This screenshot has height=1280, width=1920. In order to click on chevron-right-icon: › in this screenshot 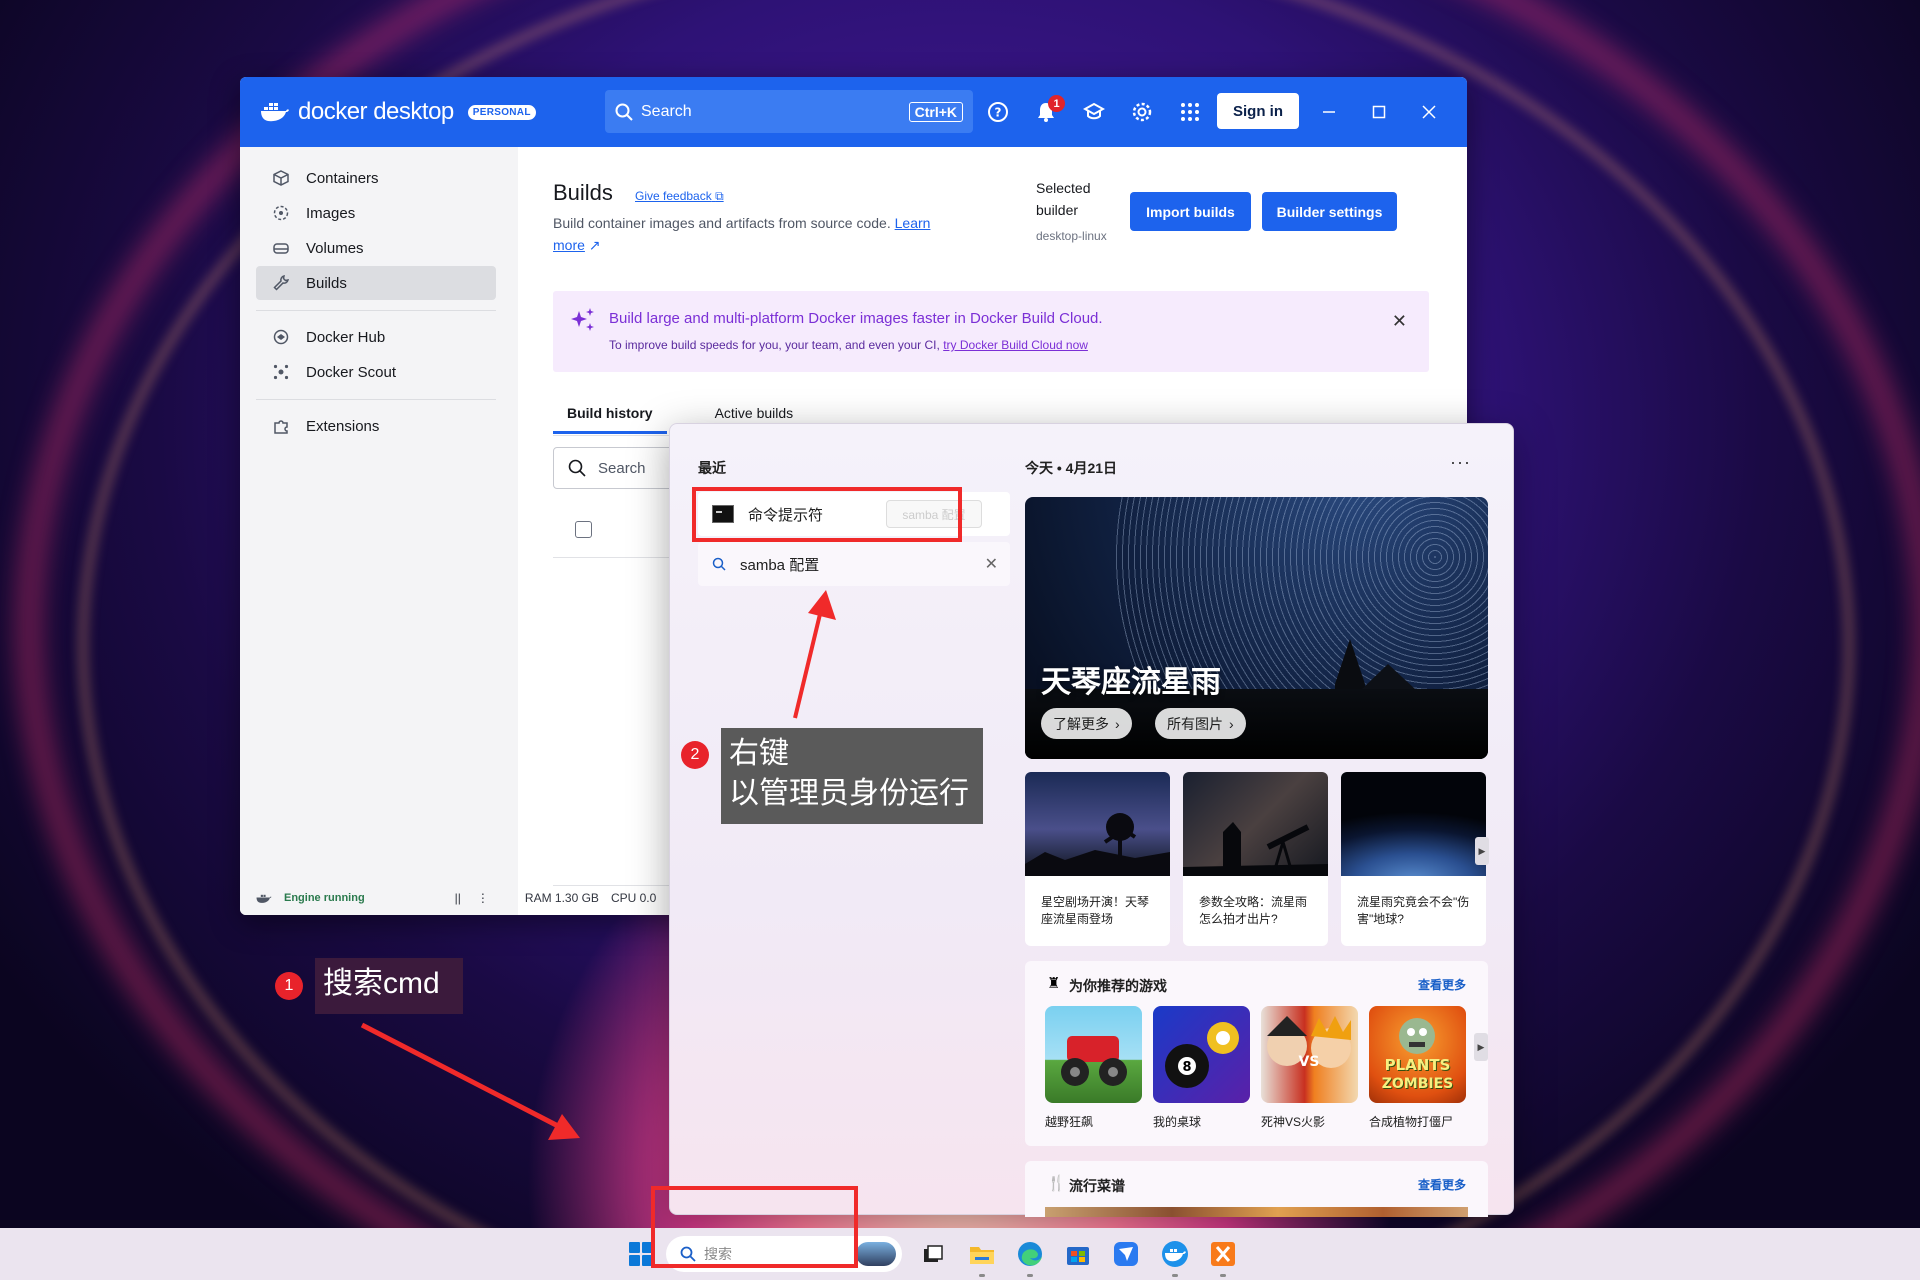, I will do `click(1231, 723)`.